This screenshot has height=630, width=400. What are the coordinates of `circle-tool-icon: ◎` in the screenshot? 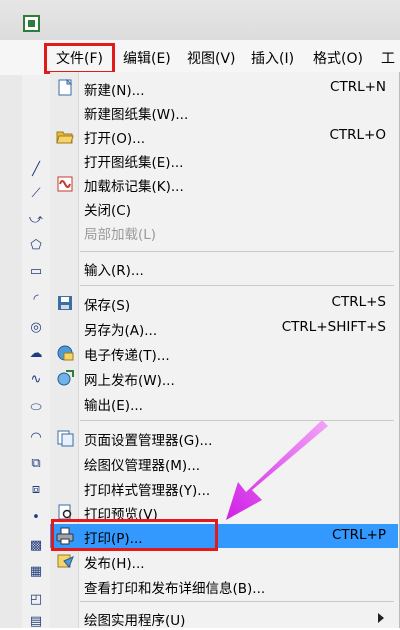 It's located at (36, 327).